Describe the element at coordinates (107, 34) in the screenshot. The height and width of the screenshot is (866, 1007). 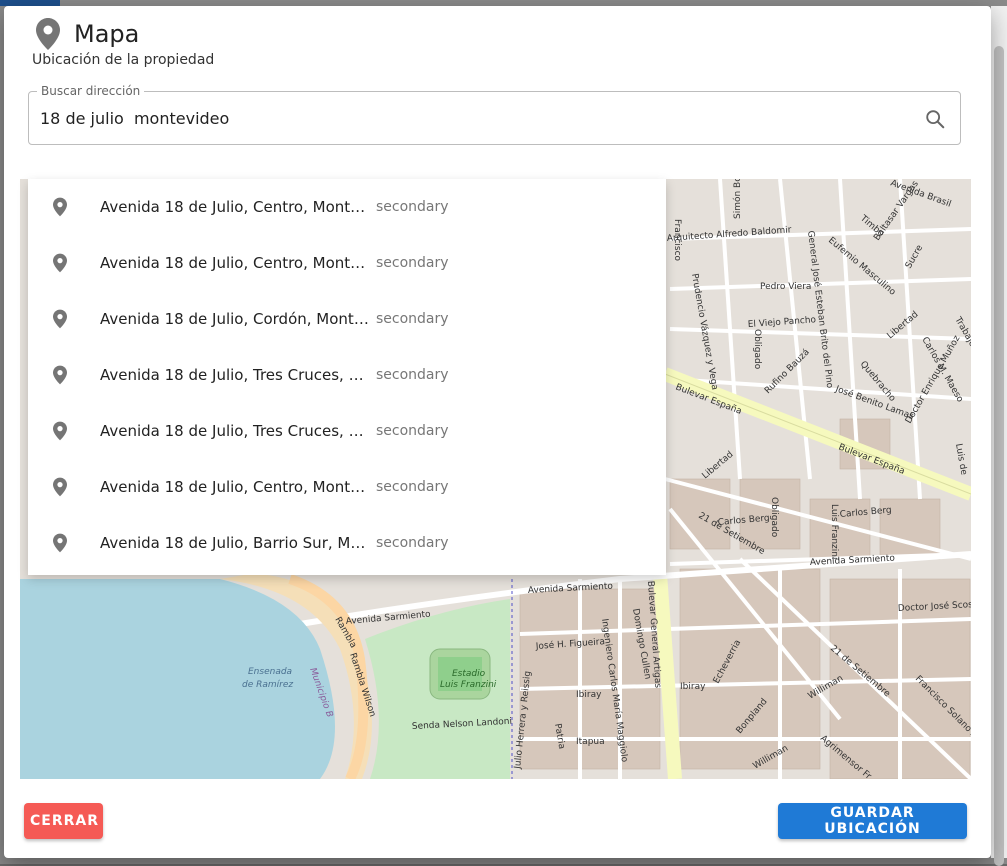
I see `dialog-title: Mapa` at that location.